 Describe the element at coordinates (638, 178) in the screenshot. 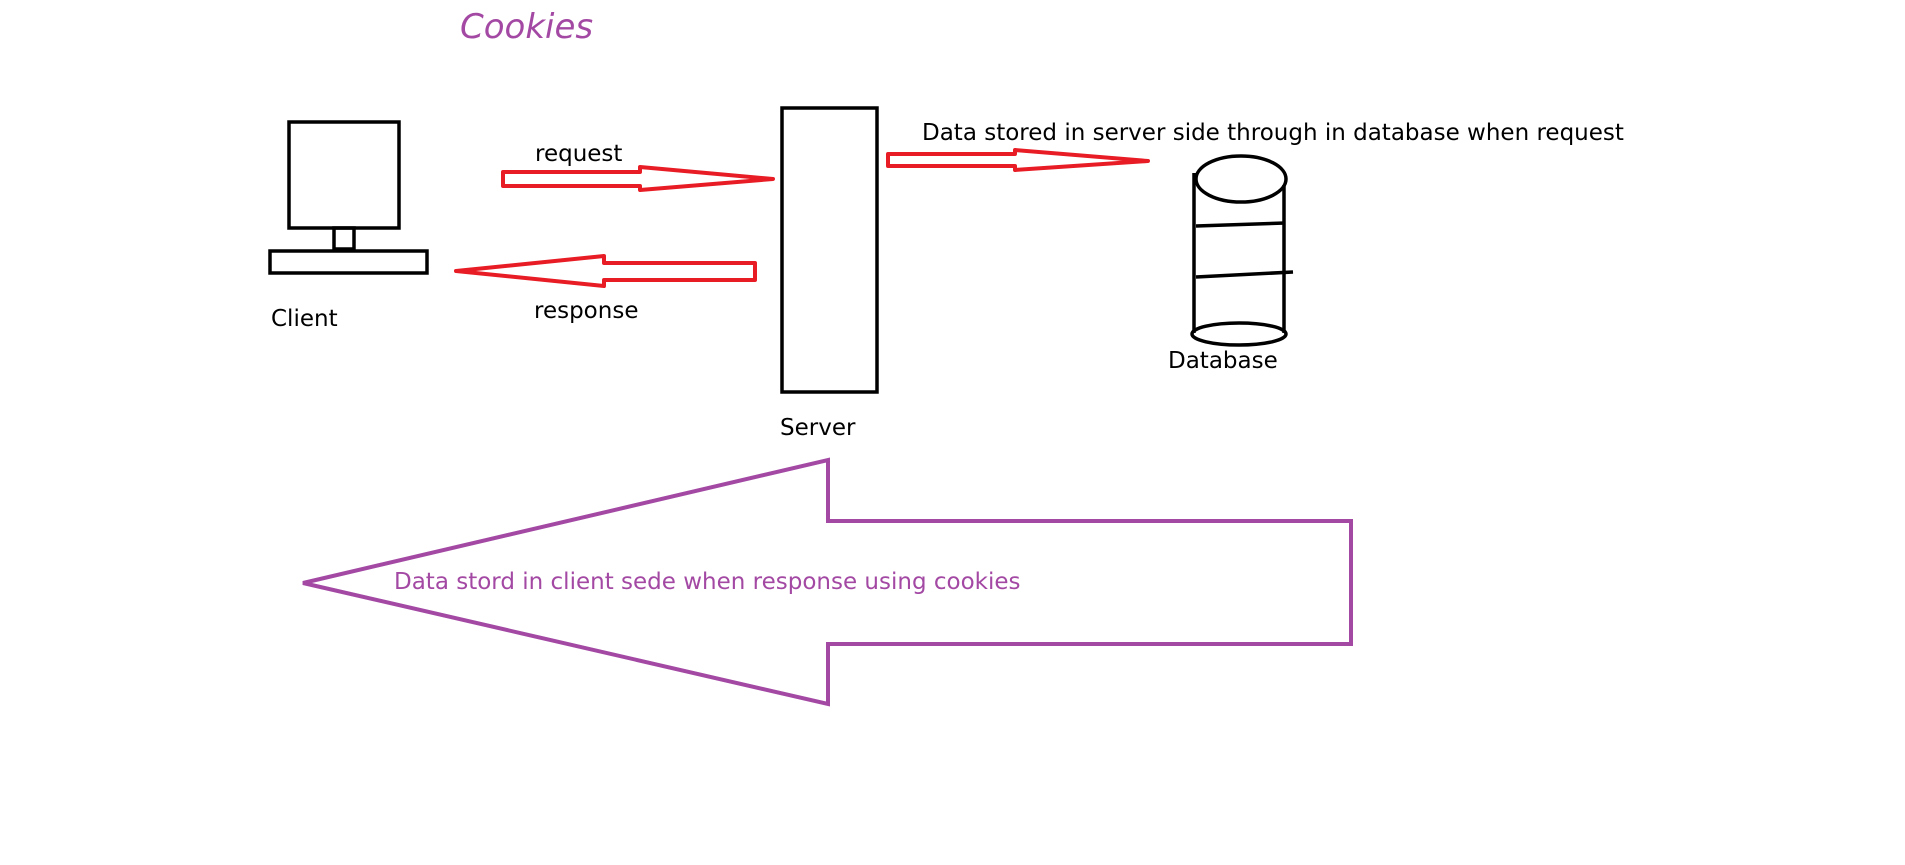

I see `request-arrow` at that location.